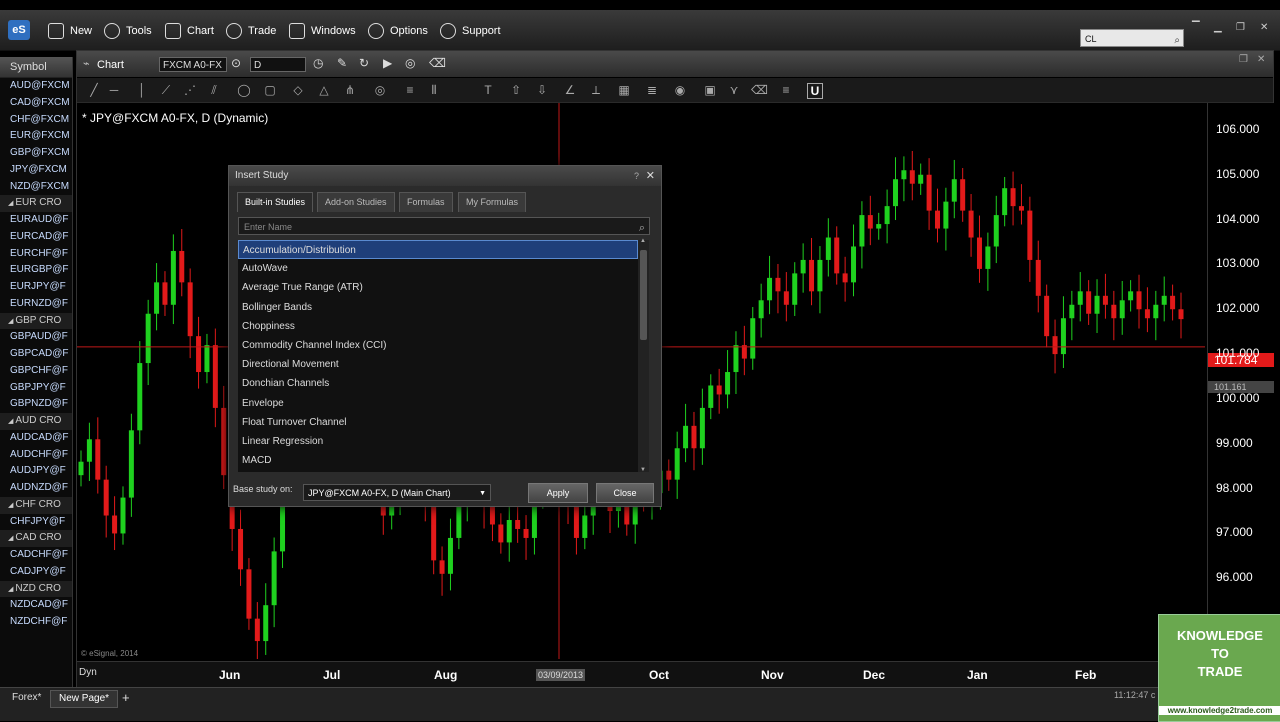 This screenshot has height=722, width=1280. I want to click on text-tool-icon: T, so click(488, 90).